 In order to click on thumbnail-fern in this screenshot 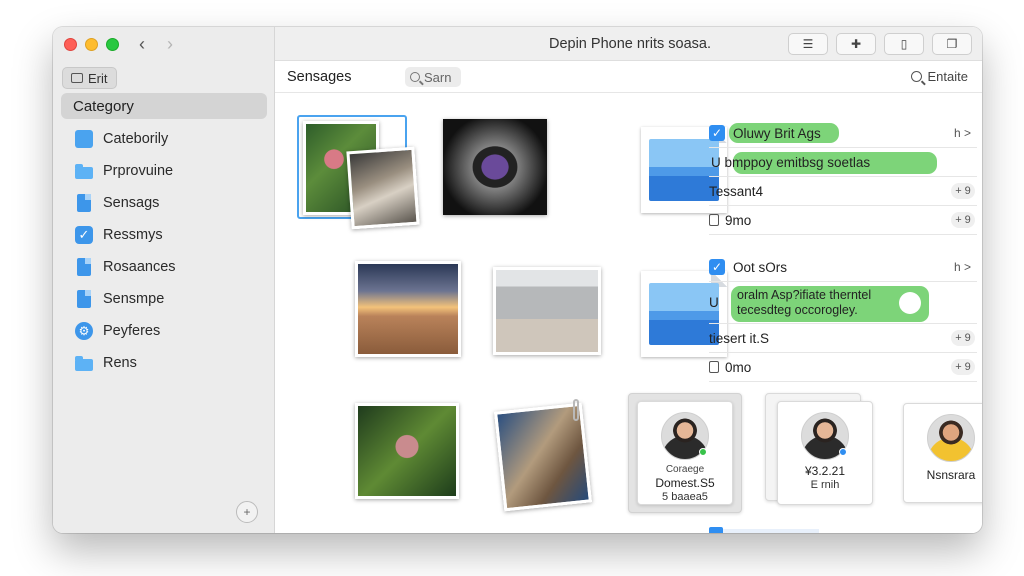, I will do `click(407, 451)`.